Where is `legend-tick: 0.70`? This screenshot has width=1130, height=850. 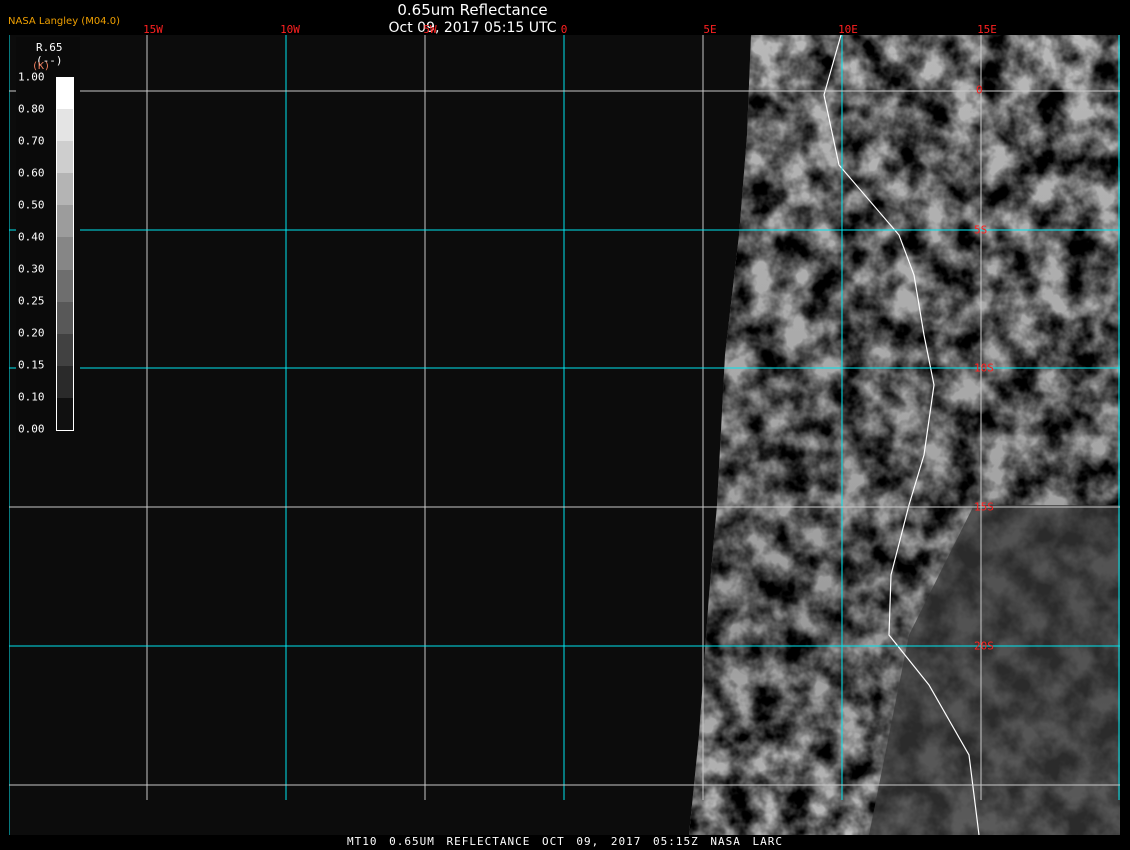 legend-tick: 0.70 is located at coordinates (31, 141).